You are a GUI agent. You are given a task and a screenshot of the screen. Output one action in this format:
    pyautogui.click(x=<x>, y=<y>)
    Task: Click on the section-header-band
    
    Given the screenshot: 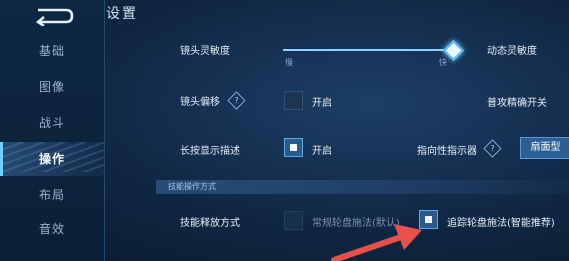 What is the action you would take?
    pyautogui.click(x=362, y=187)
    